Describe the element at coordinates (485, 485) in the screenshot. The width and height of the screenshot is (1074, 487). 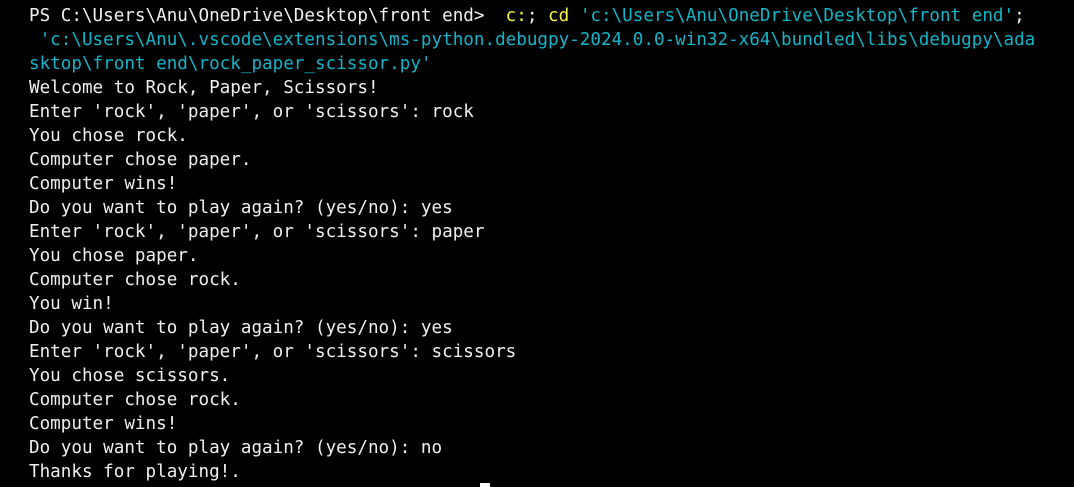
I see `terminal-cursor` at that location.